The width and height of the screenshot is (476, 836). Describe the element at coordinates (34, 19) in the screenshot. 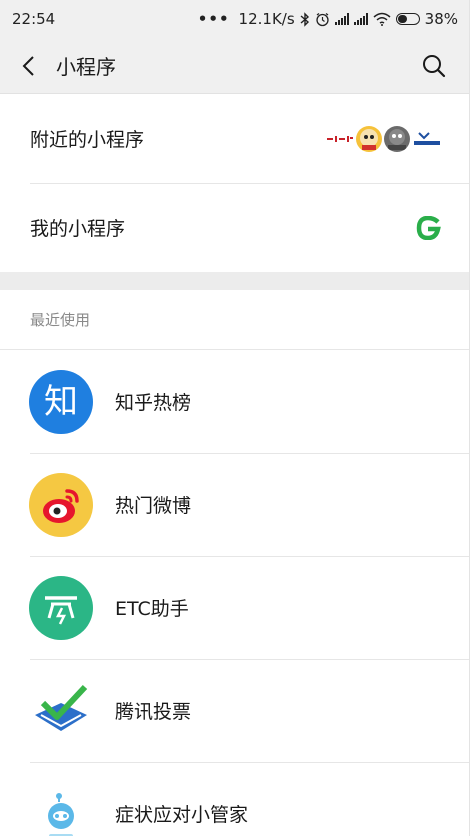

I see `status-time: 22:54` at that location.